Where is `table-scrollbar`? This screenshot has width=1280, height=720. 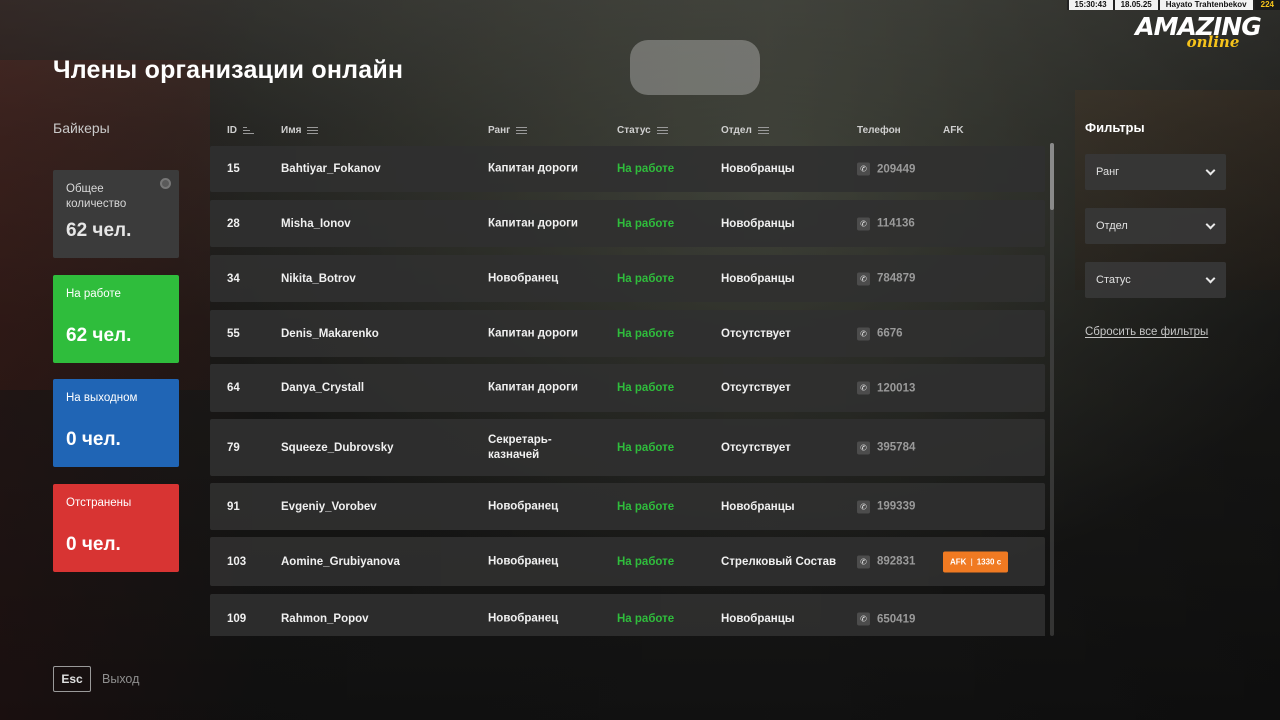 table-scrollbar is located at coordinates (1052, 389).